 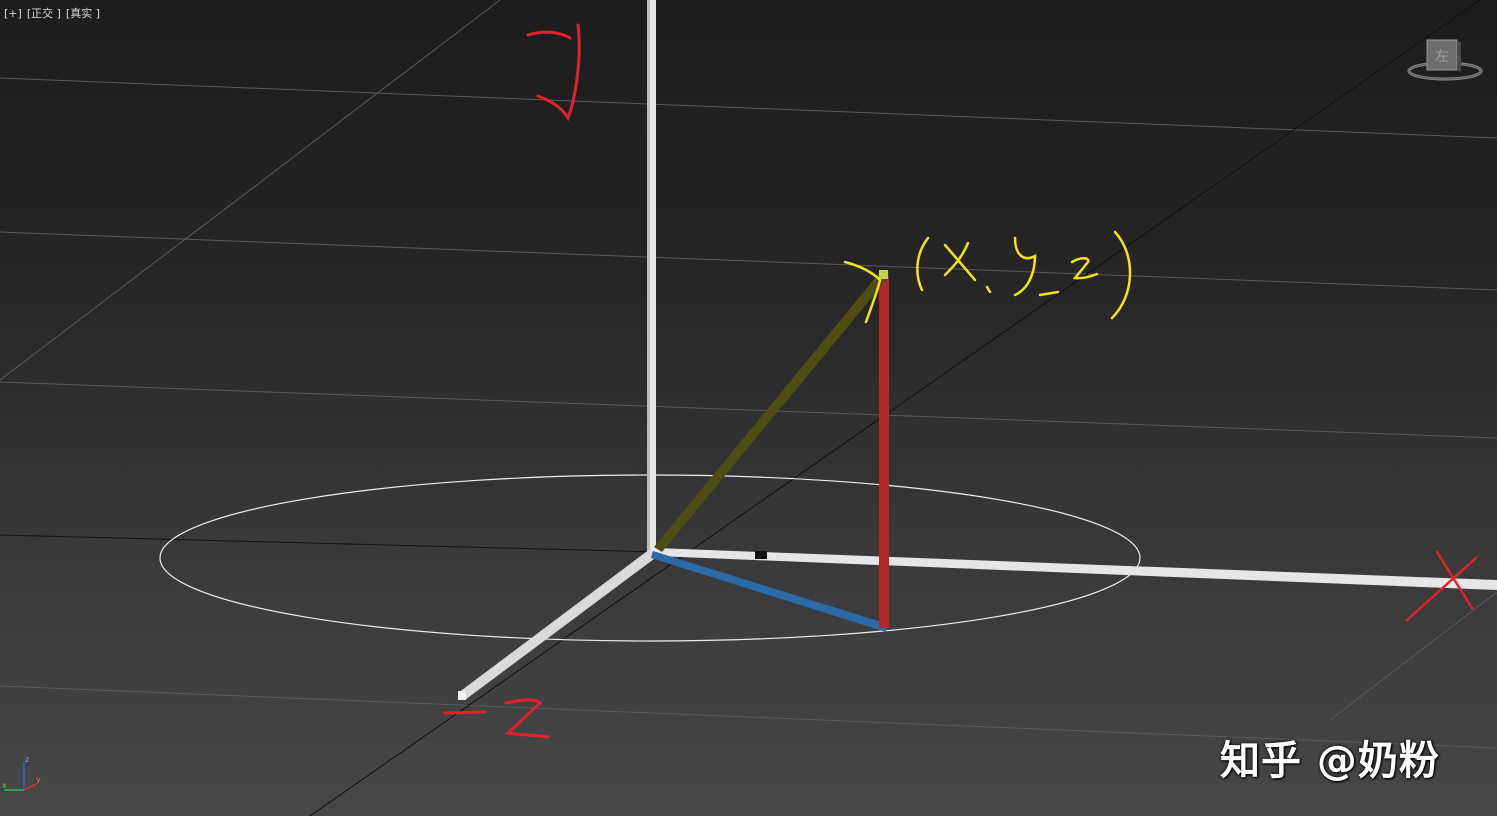 I want to click on triad-z-label: z, so click(x=27, y=759).